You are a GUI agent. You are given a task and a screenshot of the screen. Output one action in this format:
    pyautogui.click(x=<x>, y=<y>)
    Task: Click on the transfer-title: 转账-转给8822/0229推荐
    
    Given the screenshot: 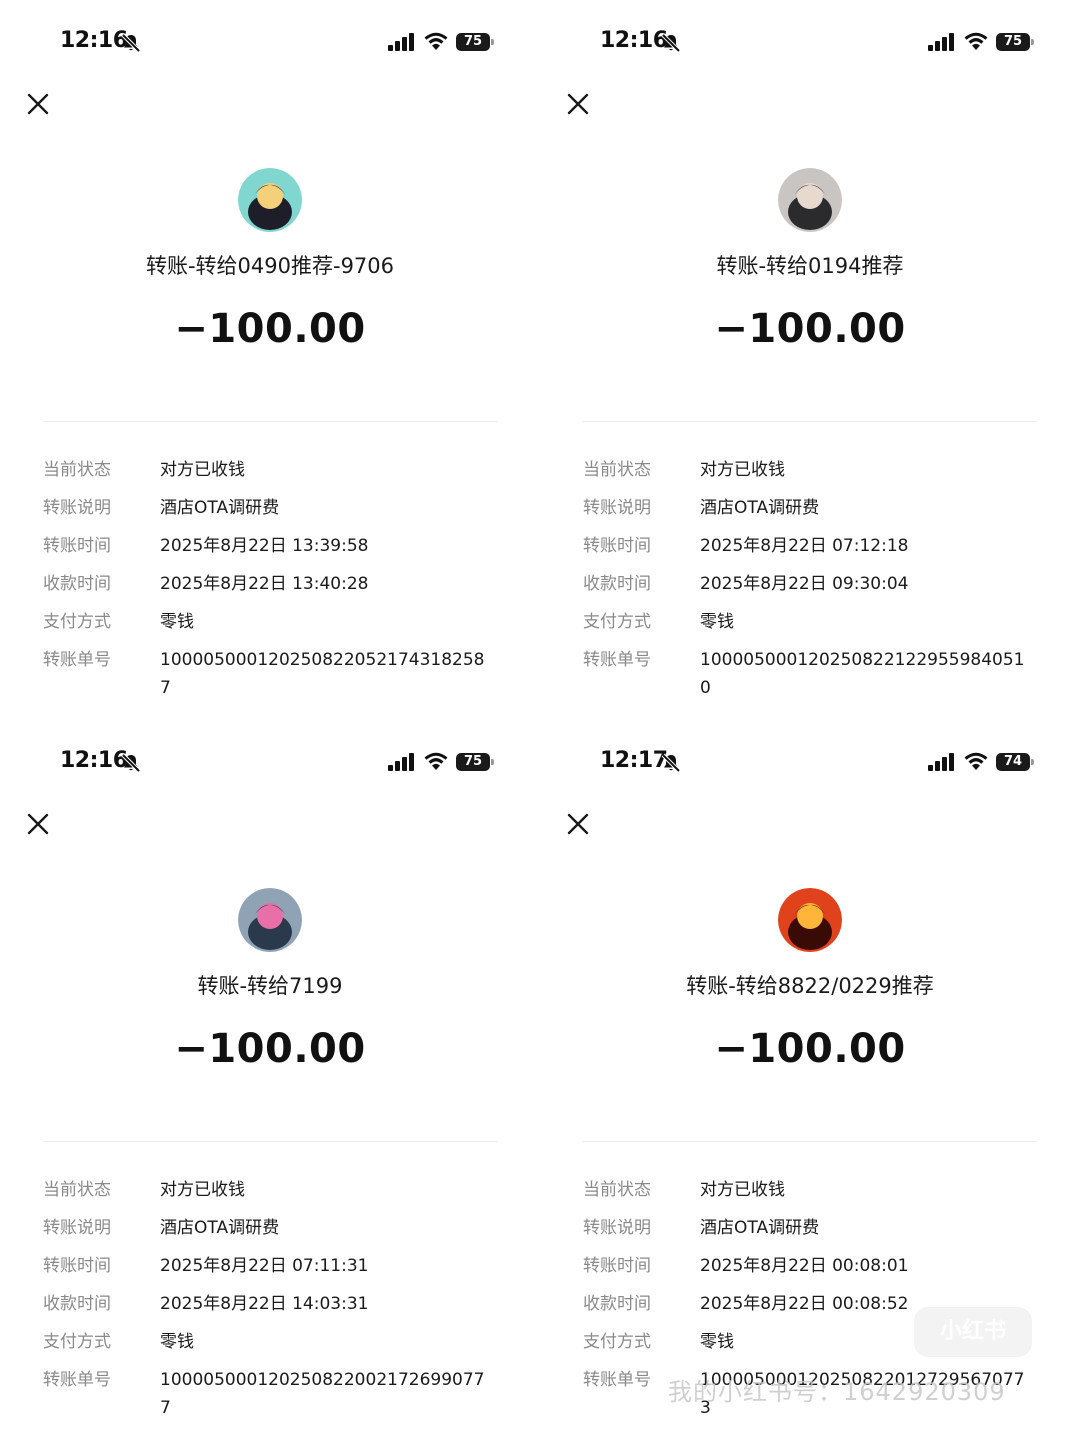 What is the action you would take?
    pyautogui.click(x=810, y=986)
    